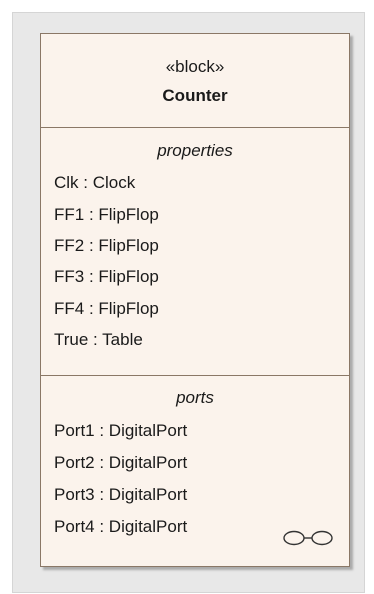 This screenshot has width=374, height=594. I want to click on property-item: FF4 : FlipFlop, so click(106, 308).